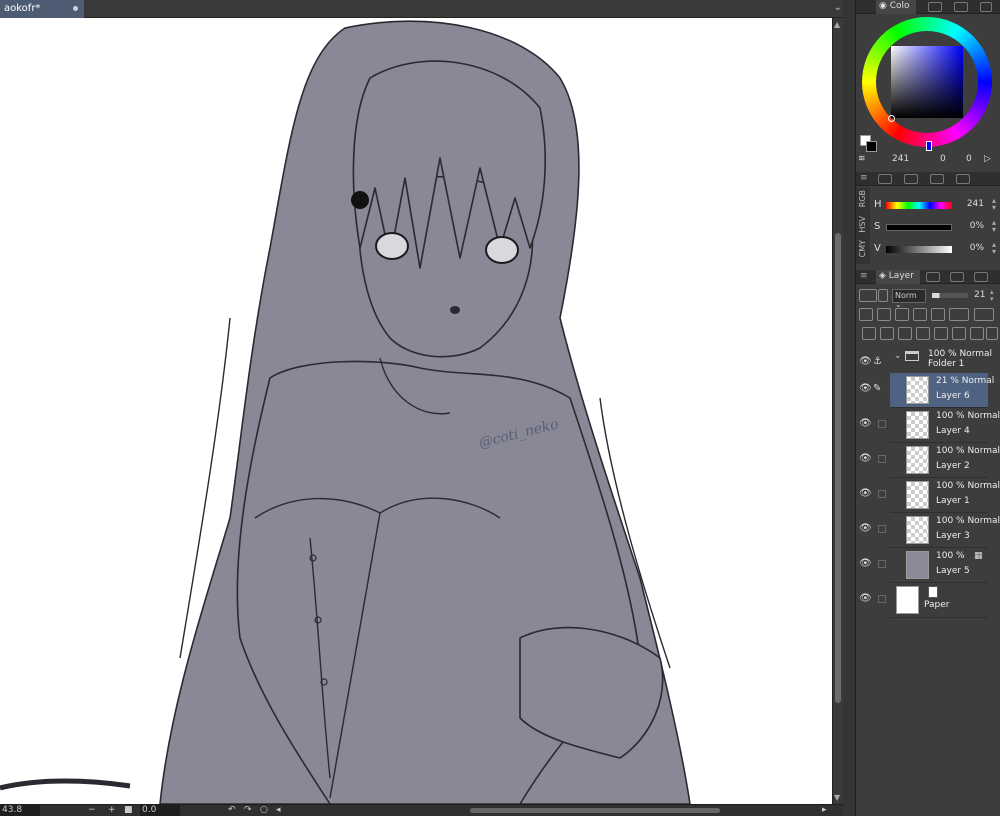 The height and width of the screenshot is (816, 1000). I want to click on play-icon: ▷, so click(987, 159).